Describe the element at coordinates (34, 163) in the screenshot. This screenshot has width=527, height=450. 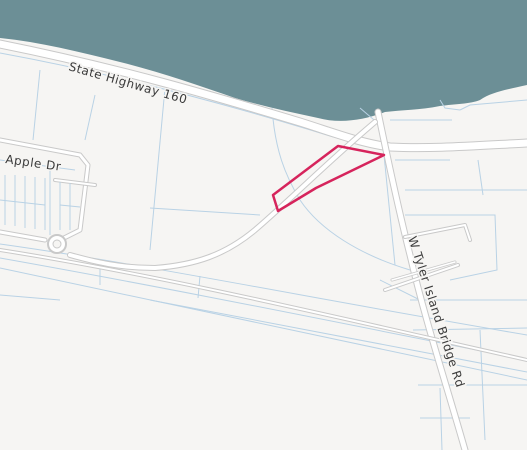
I see `apple-dr-label: Apple Dr` at that location.